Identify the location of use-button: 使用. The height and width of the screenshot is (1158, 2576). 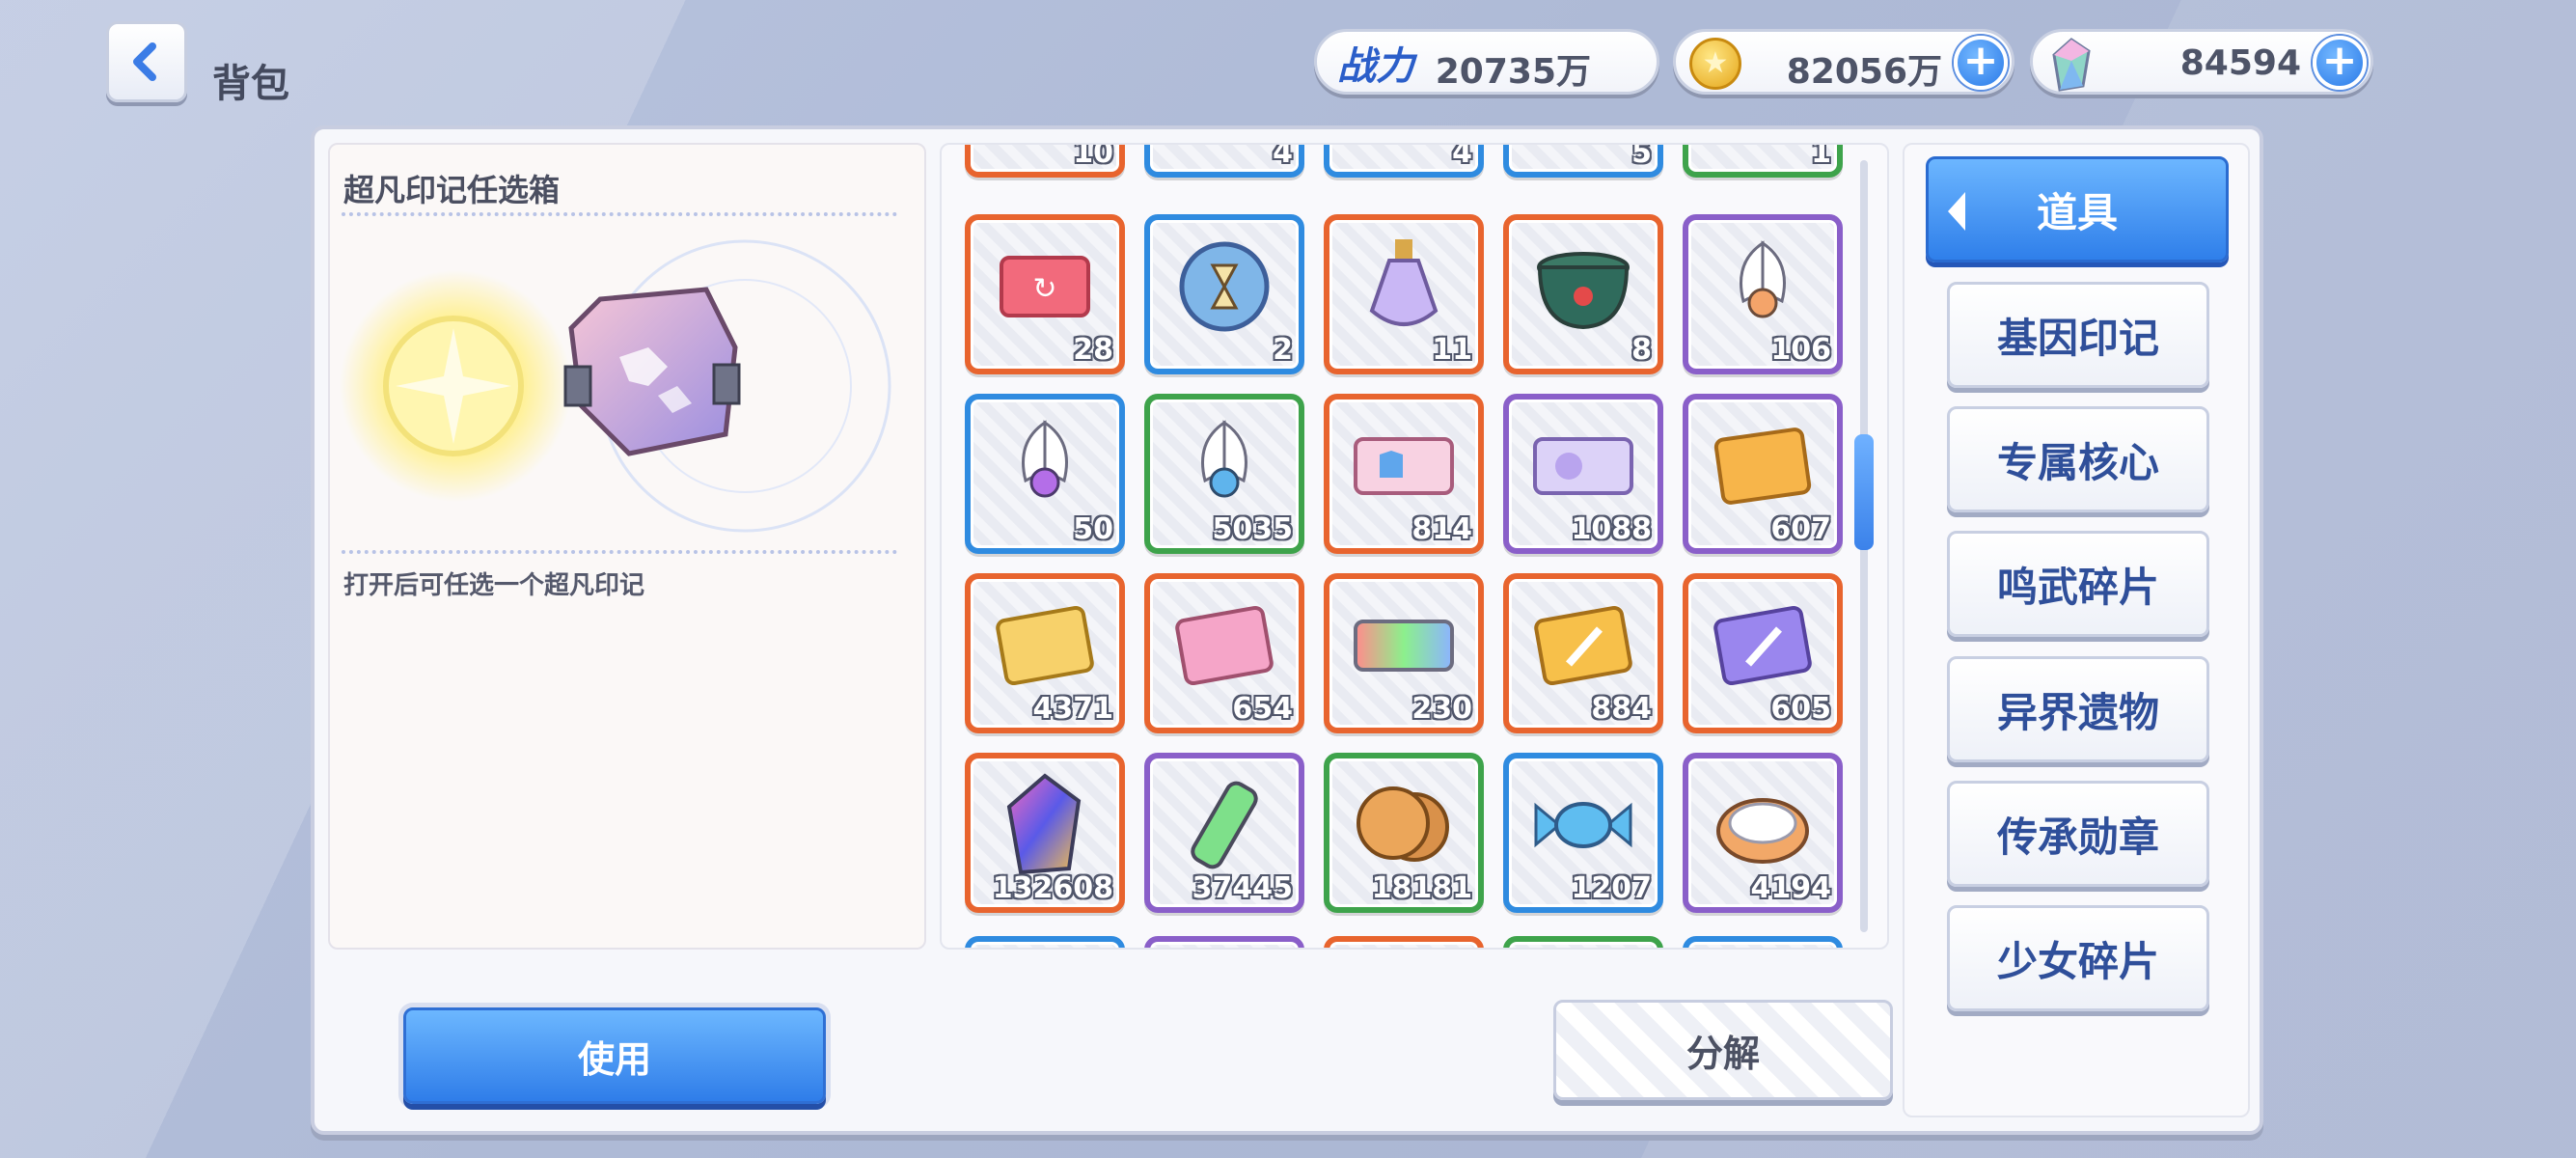
(614, 1055).